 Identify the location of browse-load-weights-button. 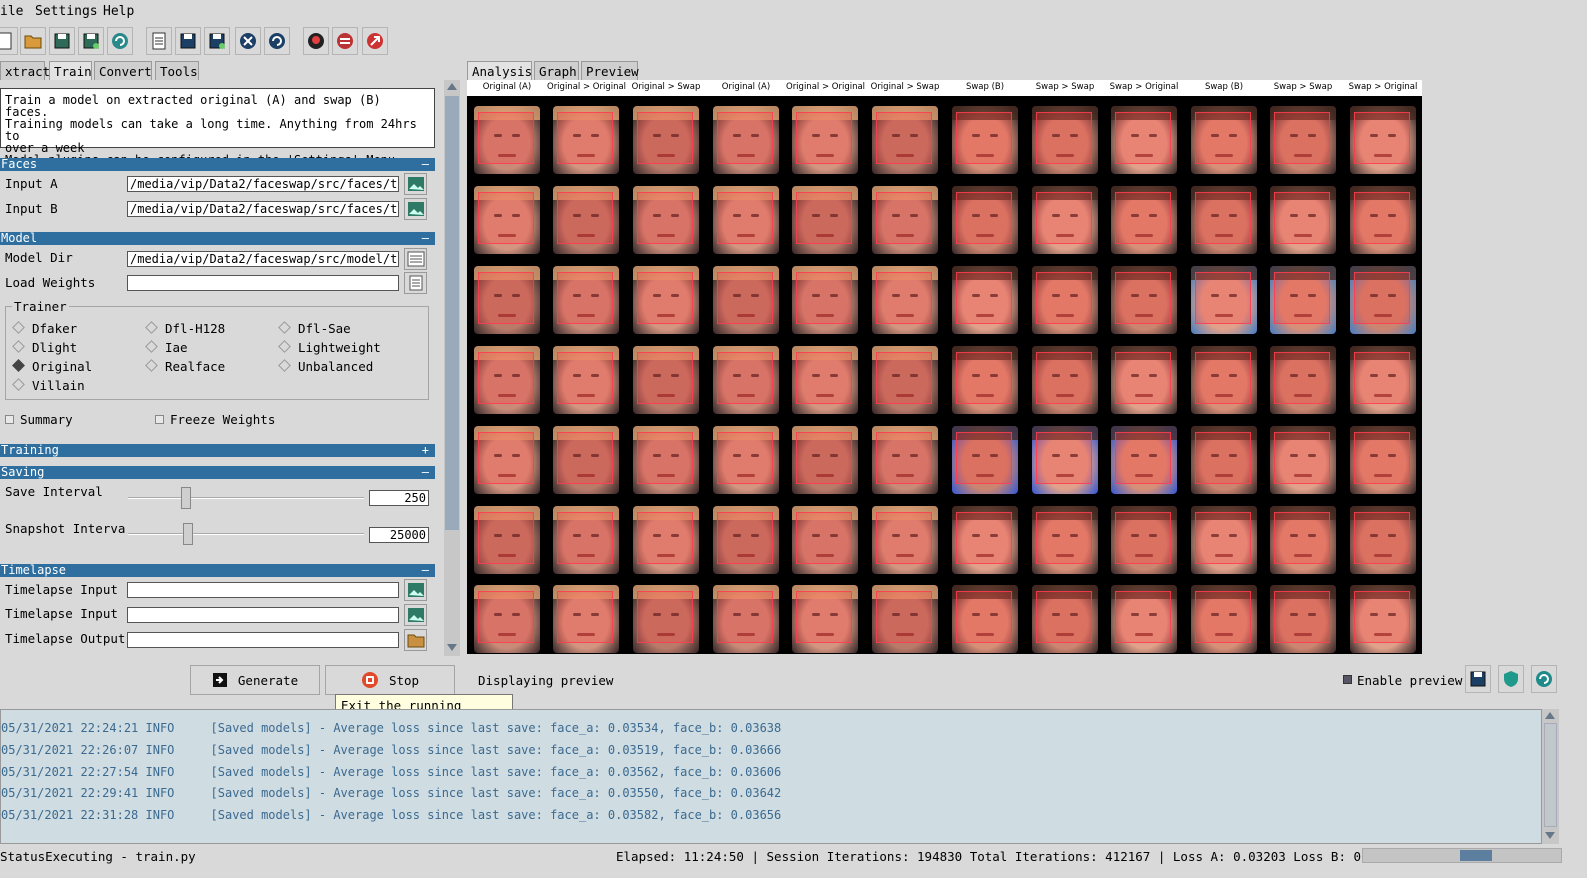
(415, 283).